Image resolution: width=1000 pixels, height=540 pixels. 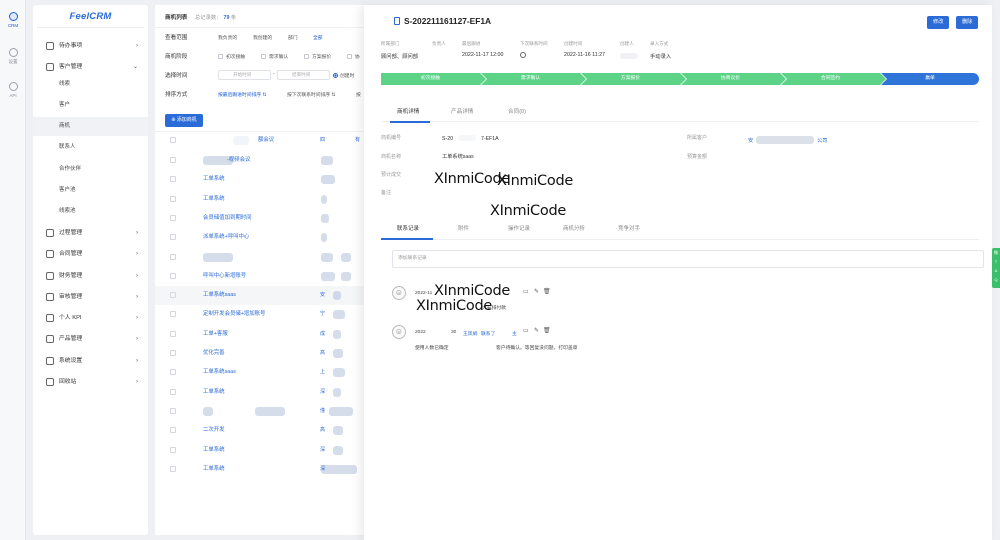 I want to click on table-row: 定制开发会员储+增加账号 宁, so click(x=260, y=314).